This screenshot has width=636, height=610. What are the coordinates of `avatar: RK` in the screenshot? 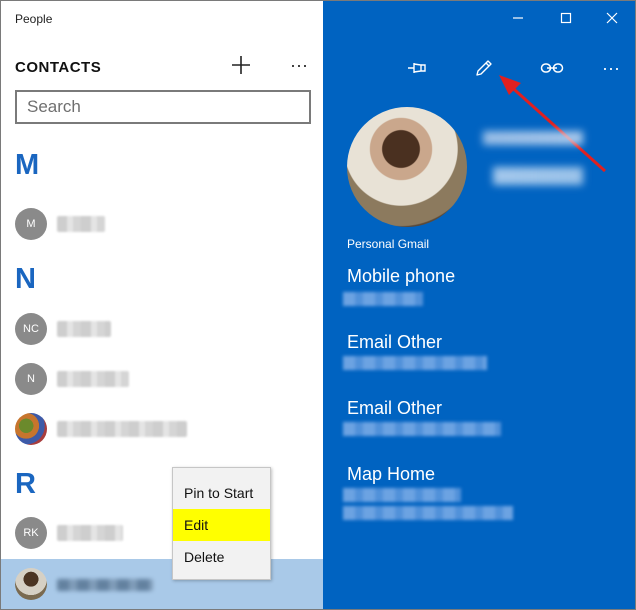 It's located at (31, 533).